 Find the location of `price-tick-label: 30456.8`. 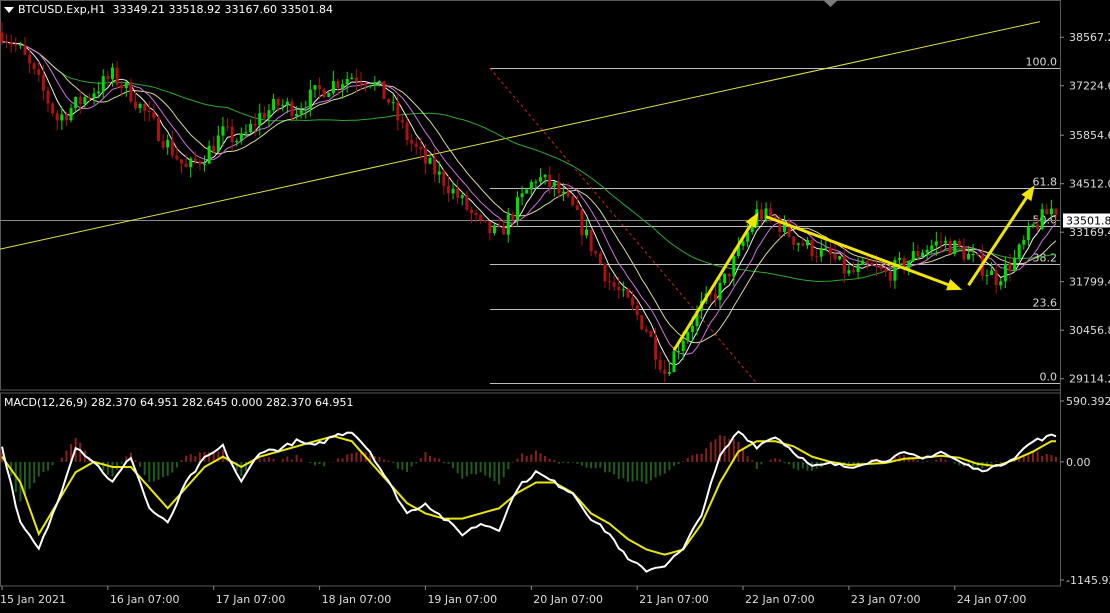

price-tick-label: 30456.8 is located at coordinates (1089, 330).